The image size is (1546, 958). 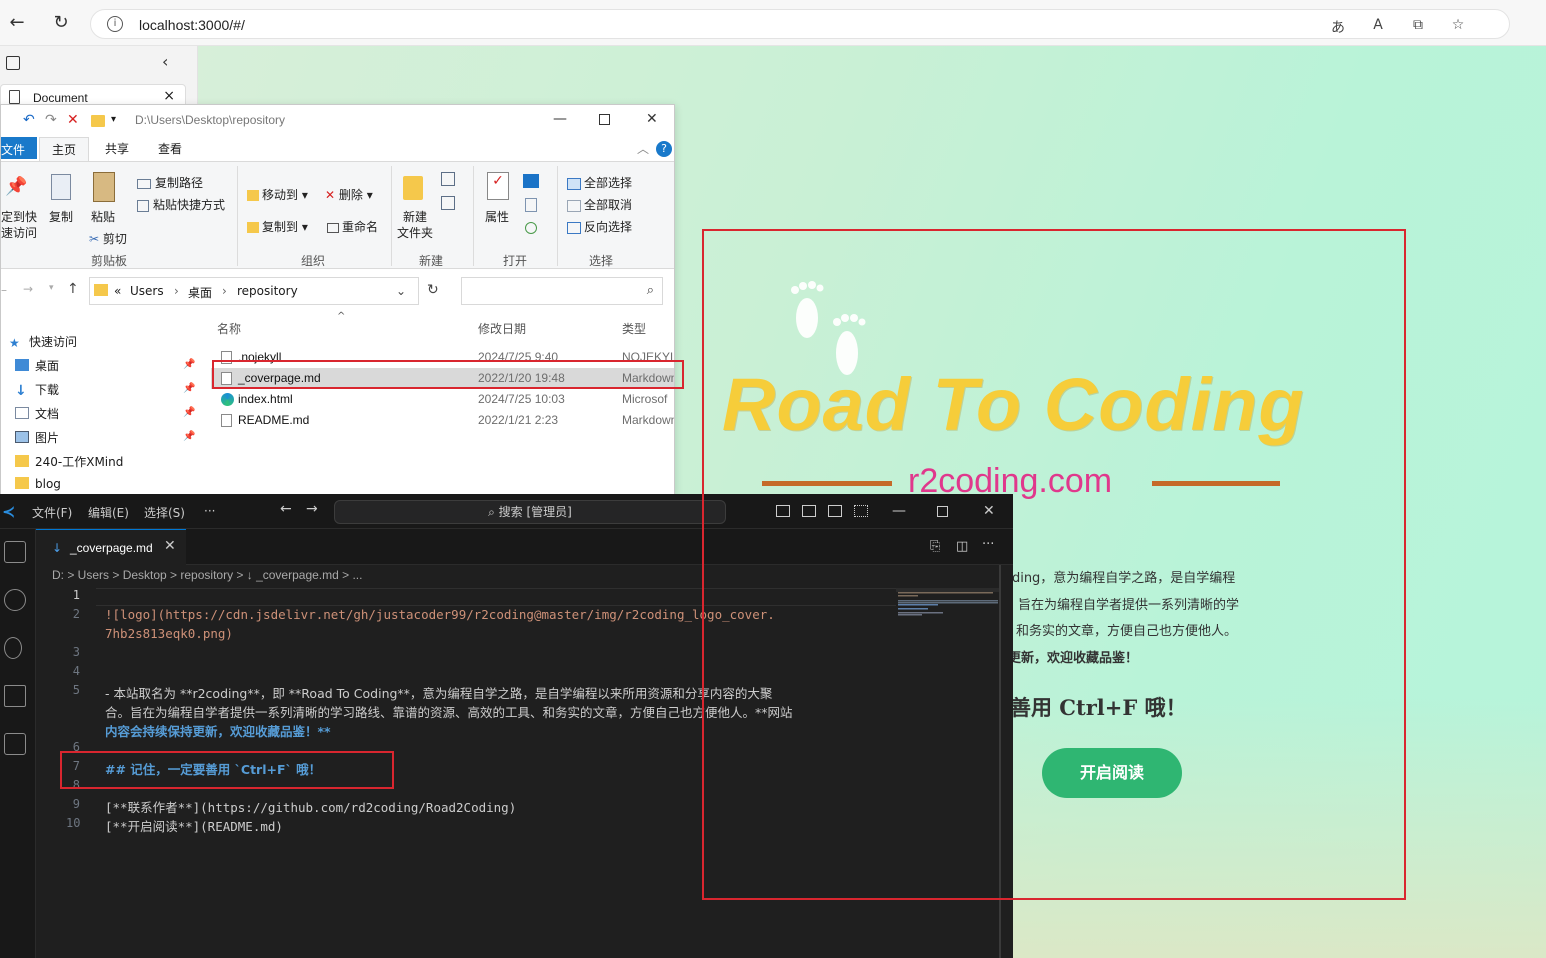 What do you see at coordinates (19, 148) in the screenshot?
I see `tab-file: 文件` at bounding box center [19, 148].